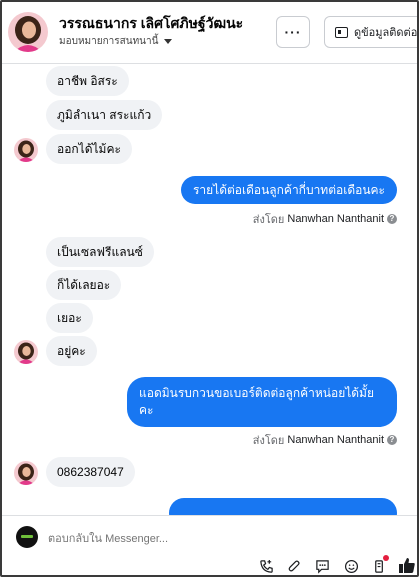 This screenshot has width=419, height=577. What do you see at coordinates (283, 506) in the screenshot?
I see `outgoing-message-partial` at bounding box center [283, 506].